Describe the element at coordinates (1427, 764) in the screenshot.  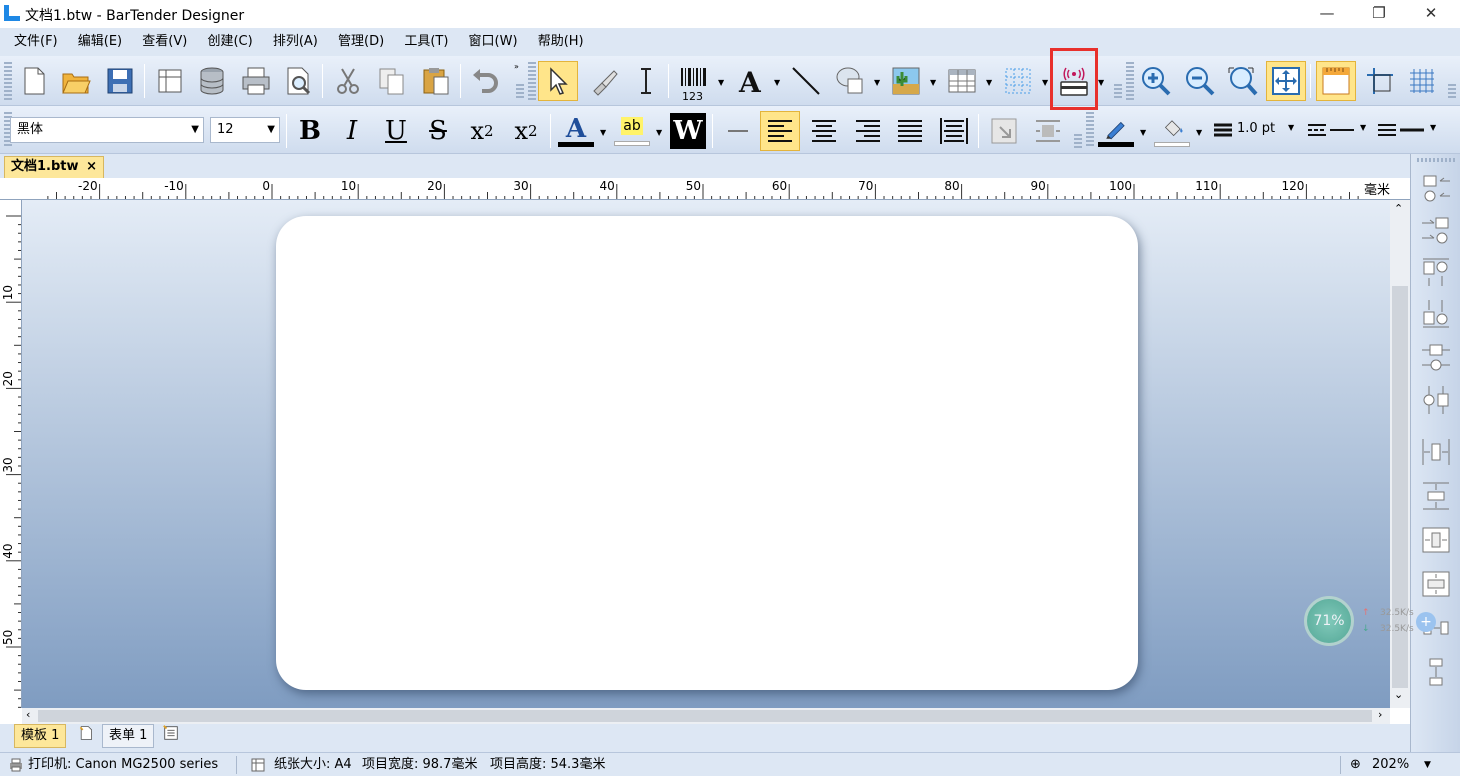
I see `zoom-dropdown-icon: ▼` at that location.